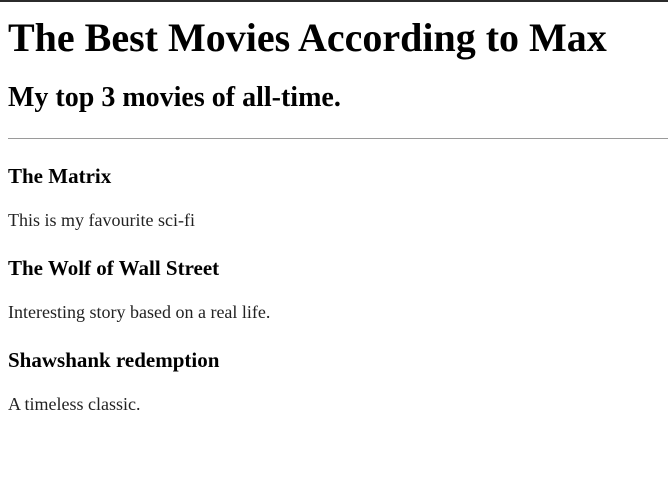 The width and height of the screenshot is (668, 487). Describe the element at coordinates (101, 220) in the screenshot. I see `movie-description: This is my favourite sci-fi` at that location.